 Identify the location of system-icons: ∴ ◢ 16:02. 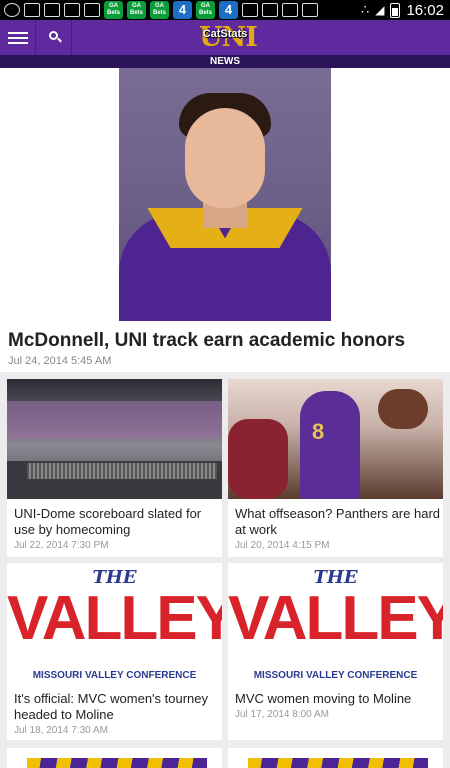
(405, 10).